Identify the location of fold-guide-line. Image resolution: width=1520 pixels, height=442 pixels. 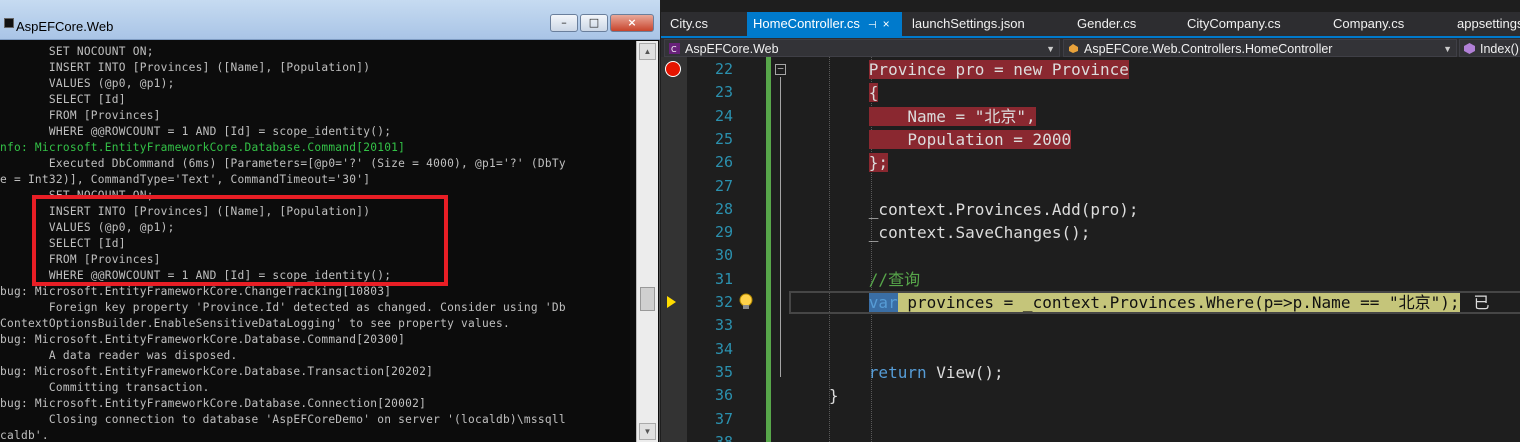
(780, 227).